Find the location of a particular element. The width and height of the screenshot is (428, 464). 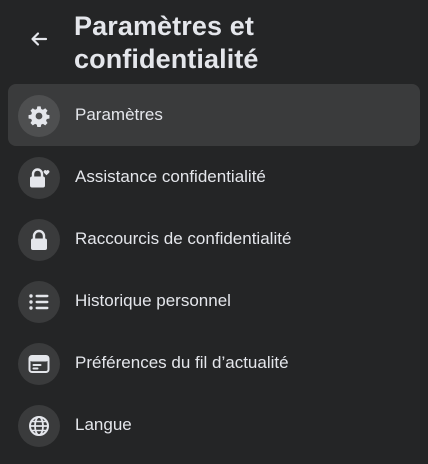

menu-item-assistance-confidentialite: Assistance confidentialité is located at coordinates (214, 177).